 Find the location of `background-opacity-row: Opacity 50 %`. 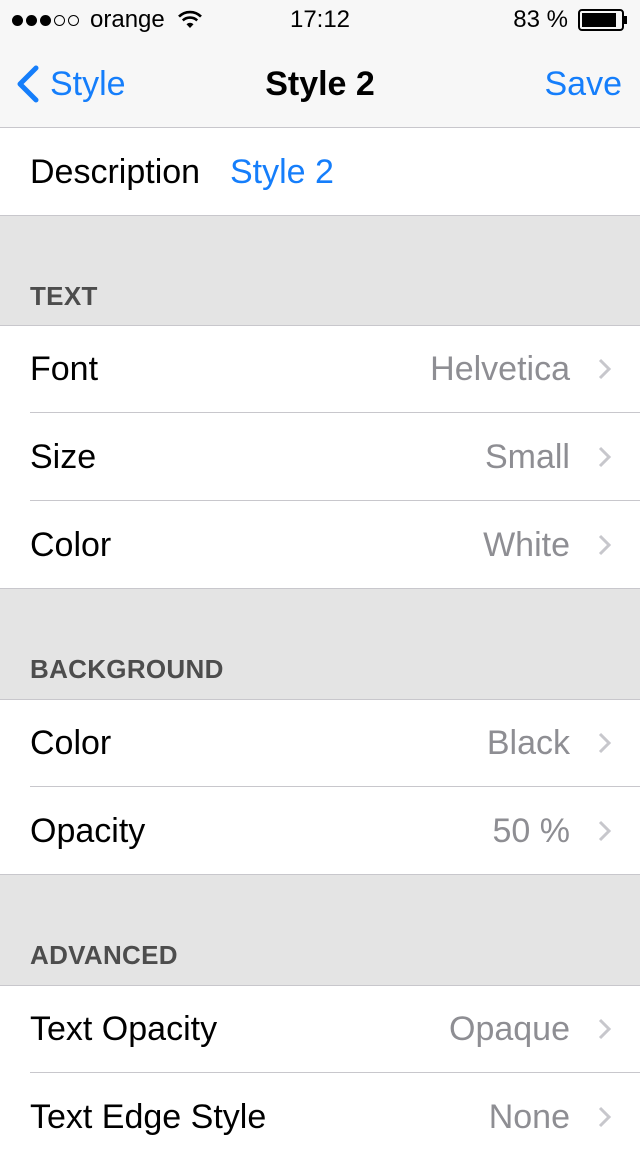

background-opacity-row: Opacity 50 % is located at coordinates (320, 831).